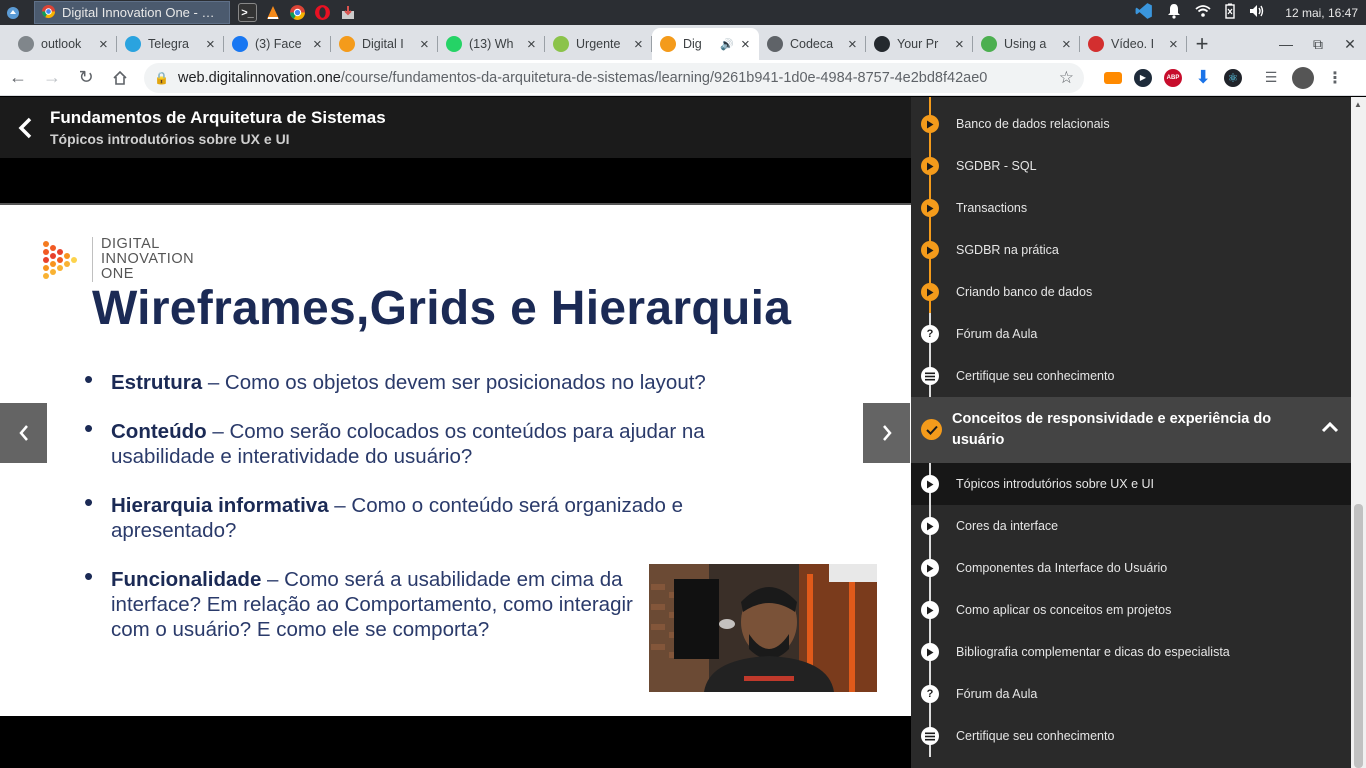  What do you see at coordinates (1131, 250) in the screenshot?
I see `lesson-item: SGDBR na prática` at bounding box center [1131, 250].